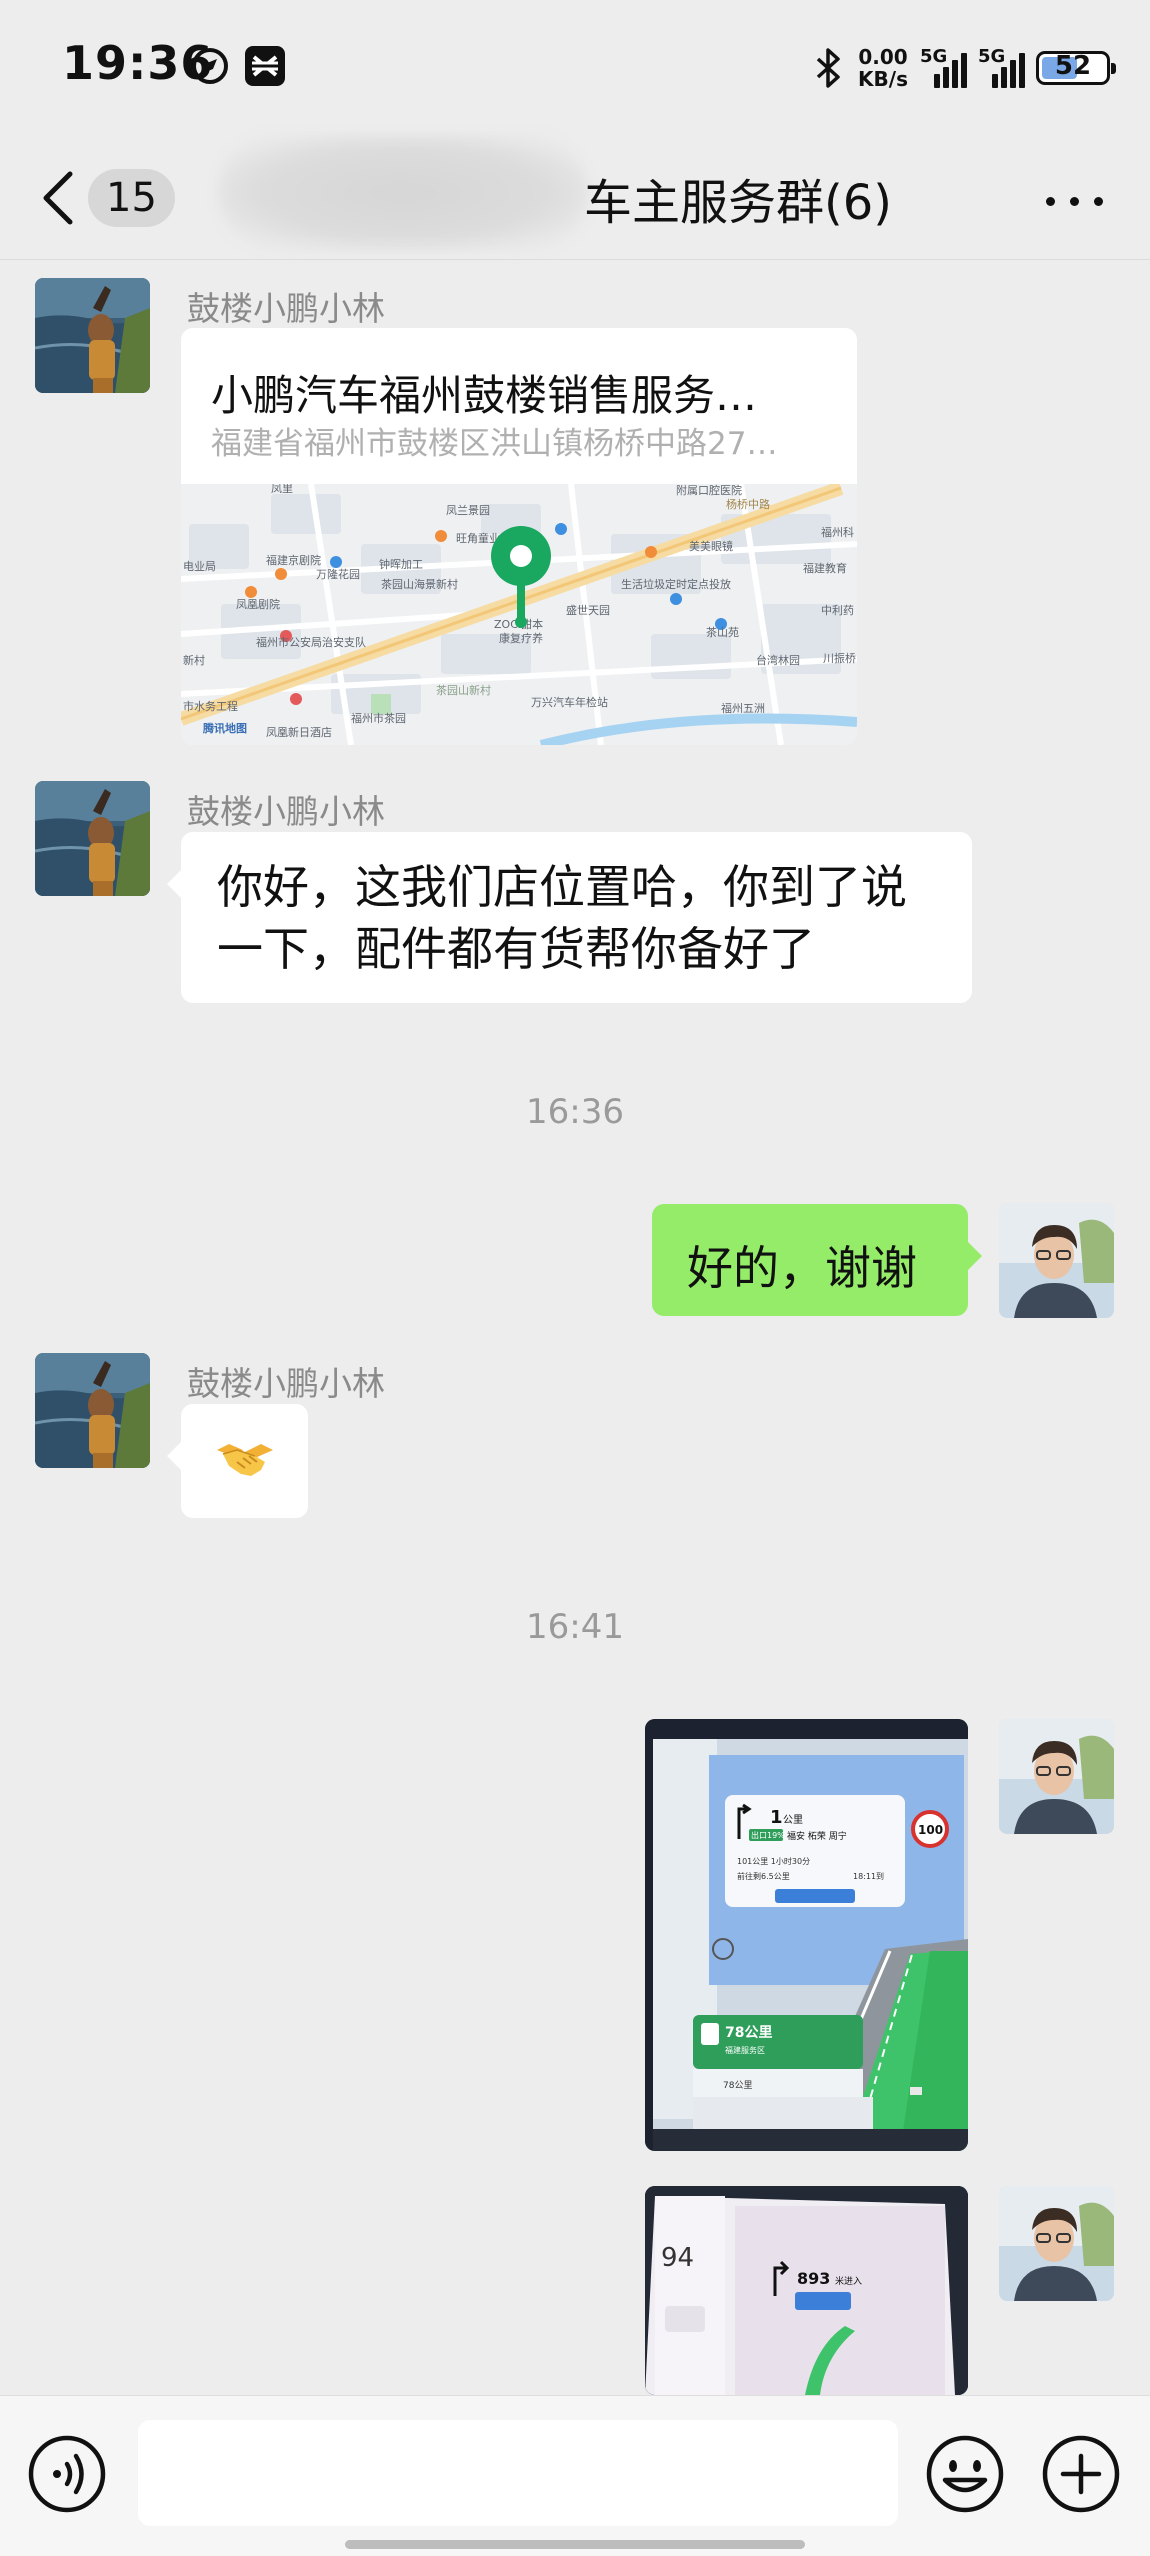 The image size is (1150, 2556). What do you see at coordinates (676, 584) in the screenshot?
I see `map-label: 生活垃圾定时定点投放` at bounding box center [676, 584].